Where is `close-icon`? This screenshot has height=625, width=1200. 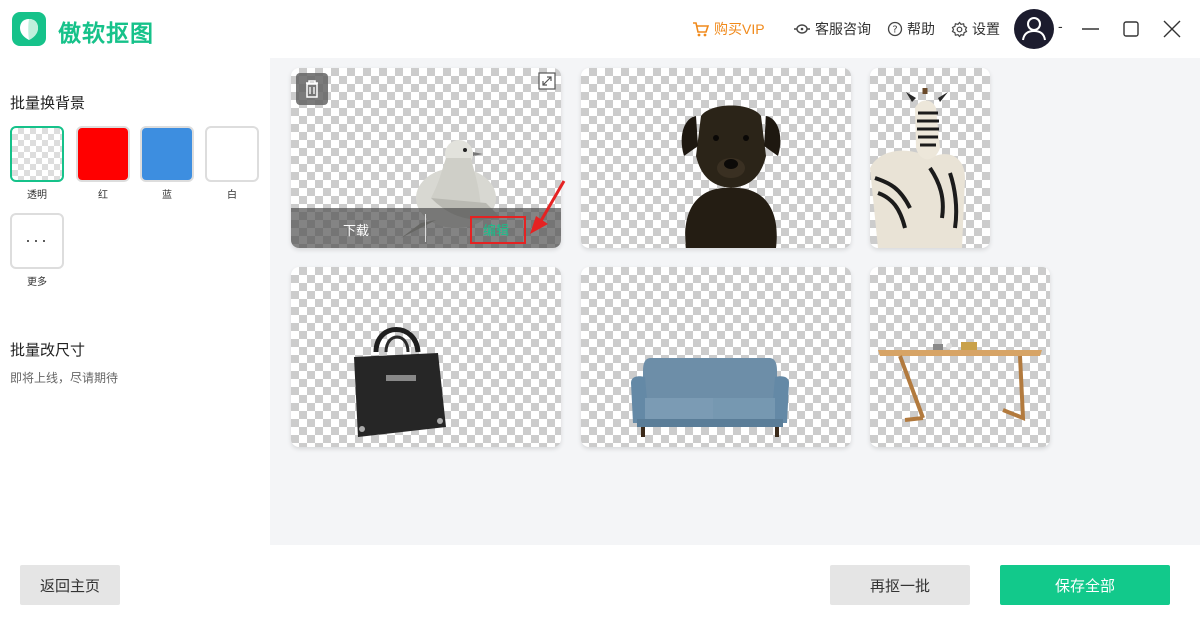 close-icon is located at coordinates (1172, 29).